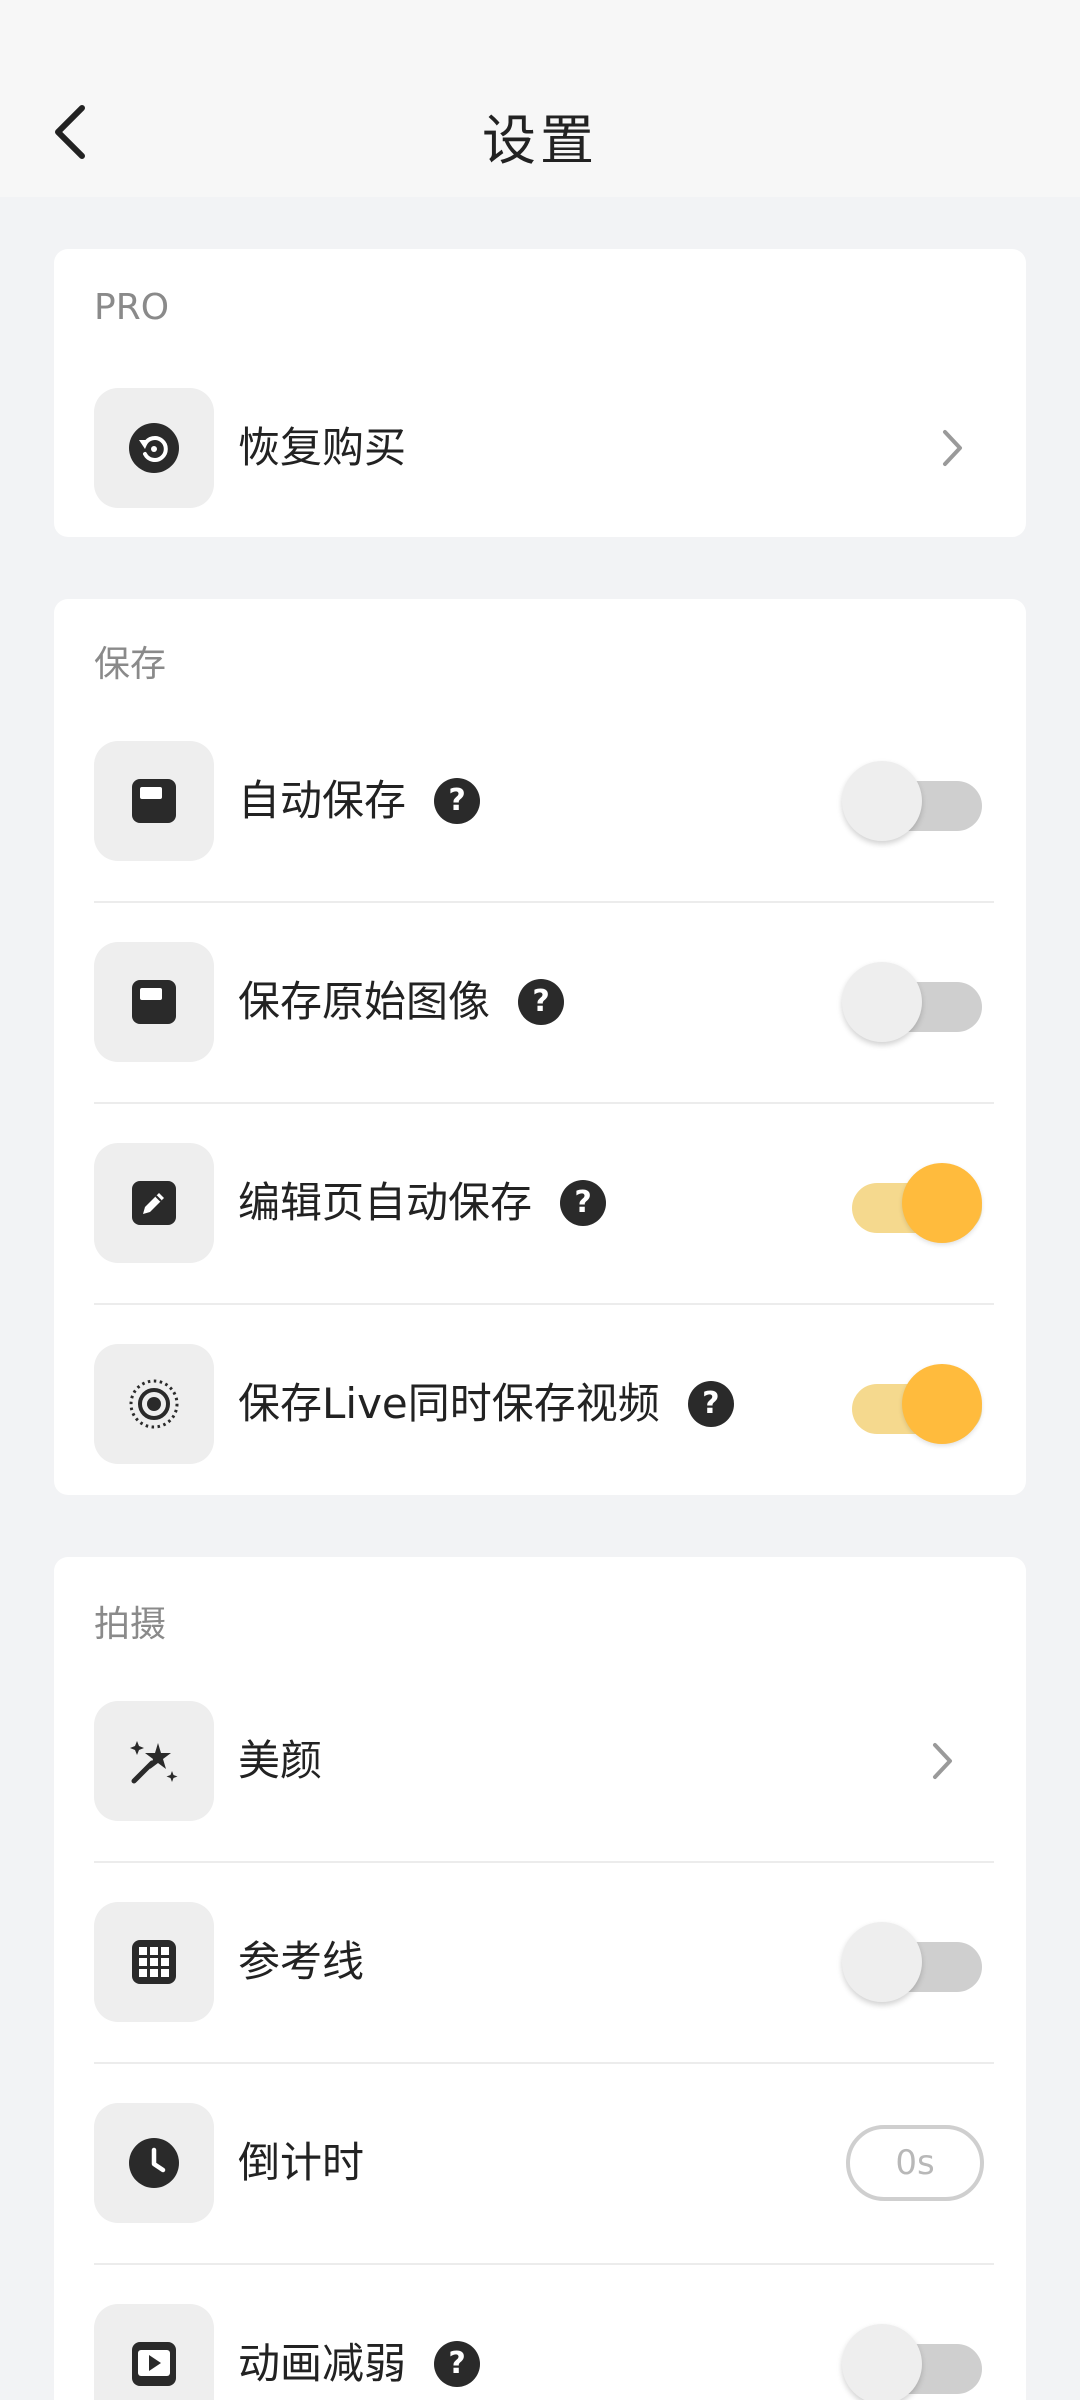 This screenshot has height=2400, width=1080. I want to click on top-bar: 设置, so click(540, 98).